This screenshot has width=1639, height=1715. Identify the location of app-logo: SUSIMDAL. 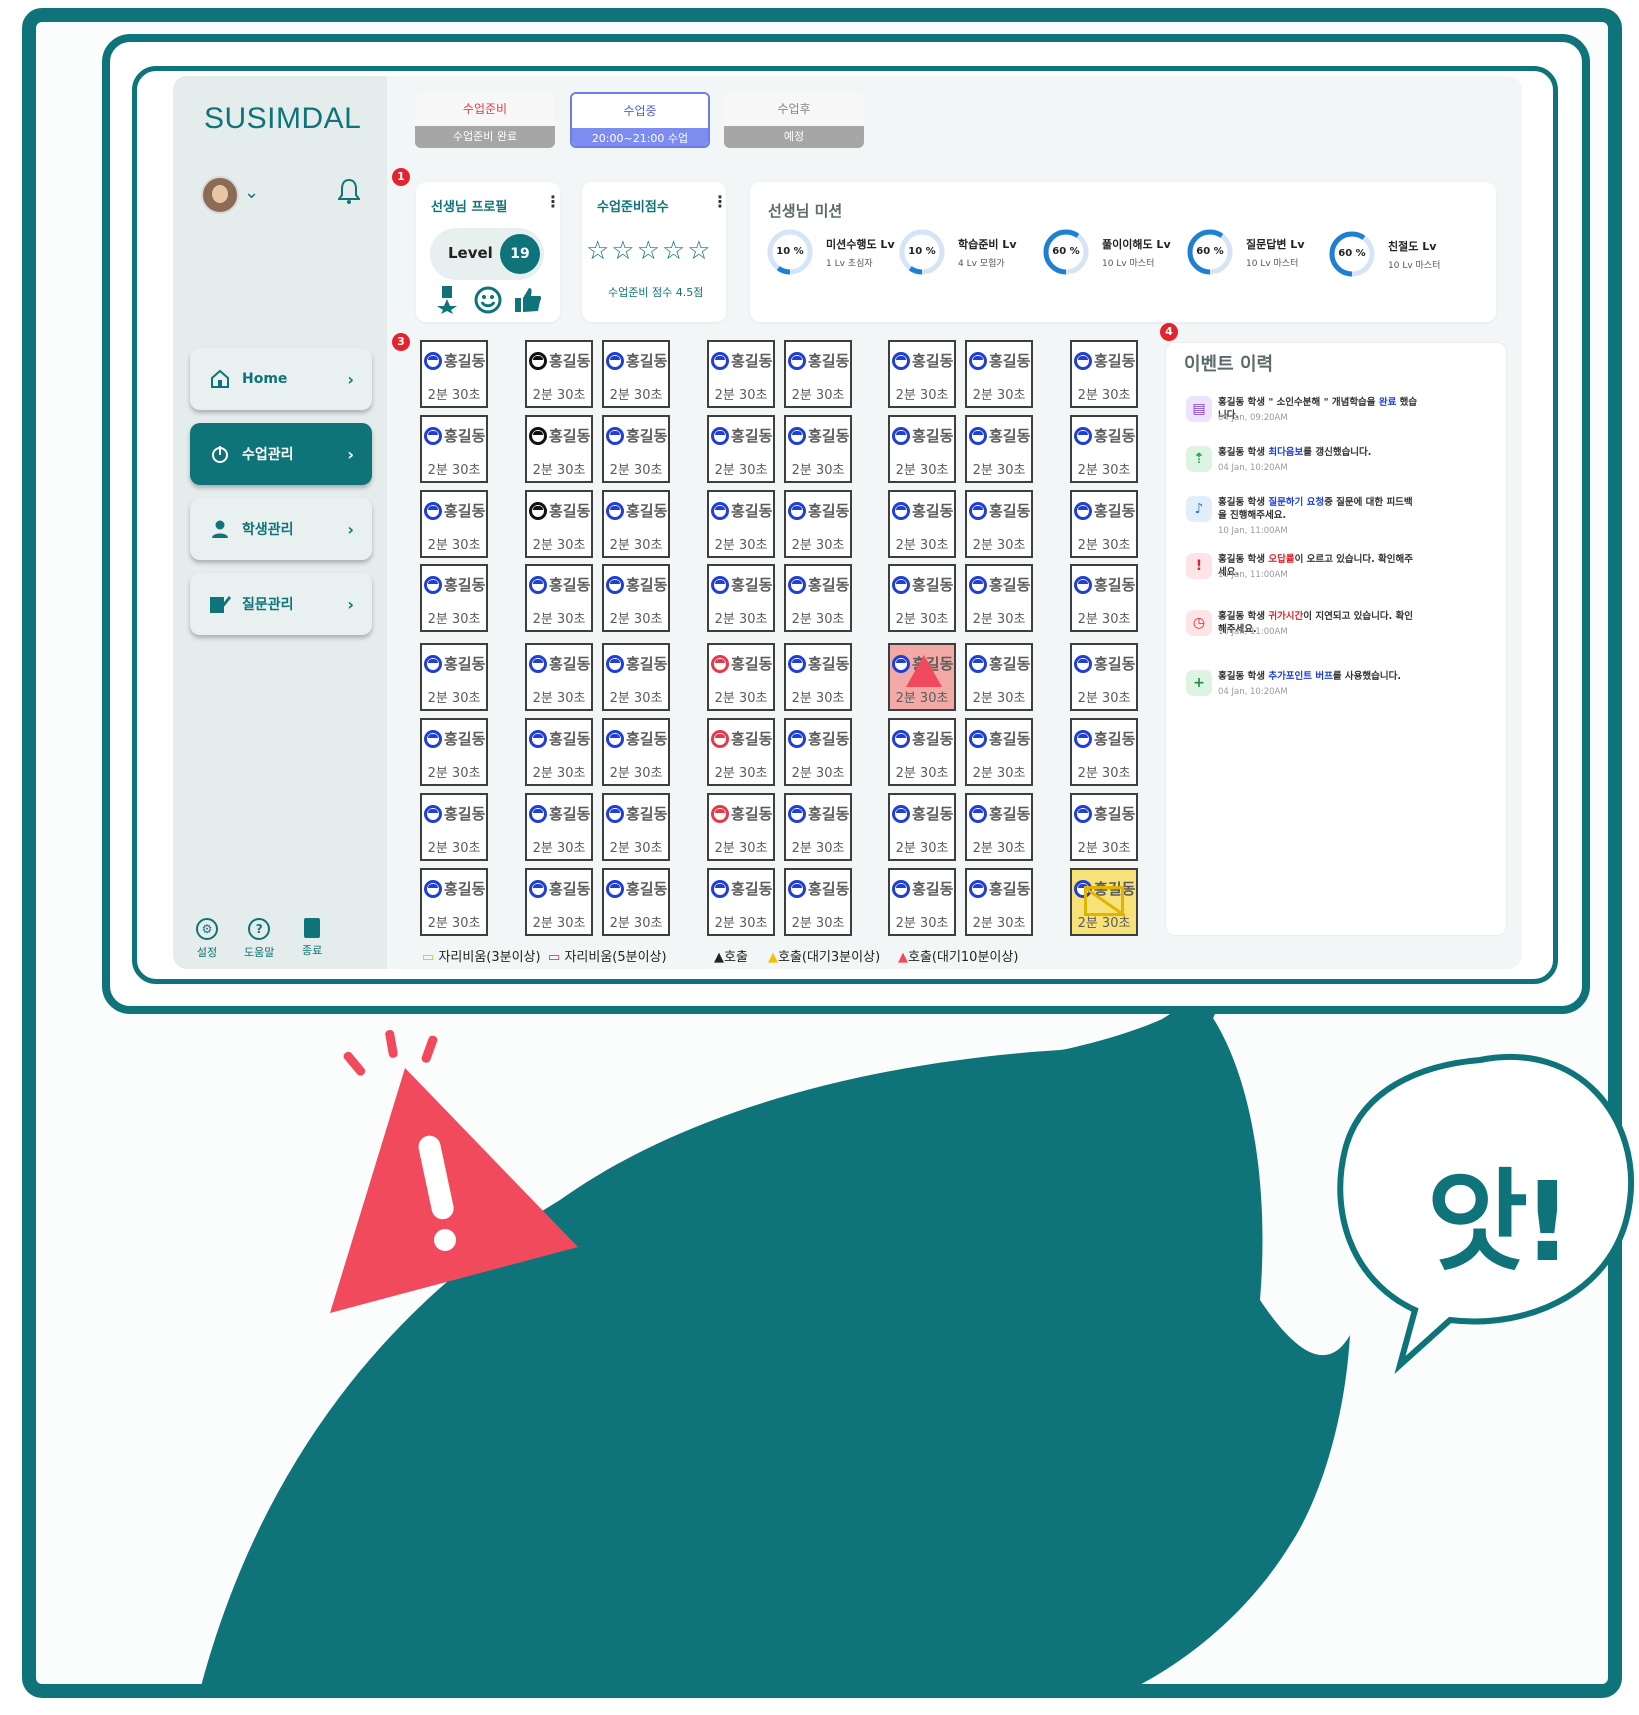
(282, 119).